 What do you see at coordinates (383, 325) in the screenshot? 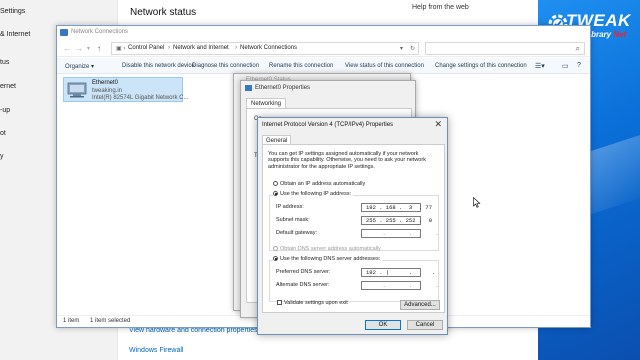
I see `ok-button: OK` at bounding box center [383, 325].